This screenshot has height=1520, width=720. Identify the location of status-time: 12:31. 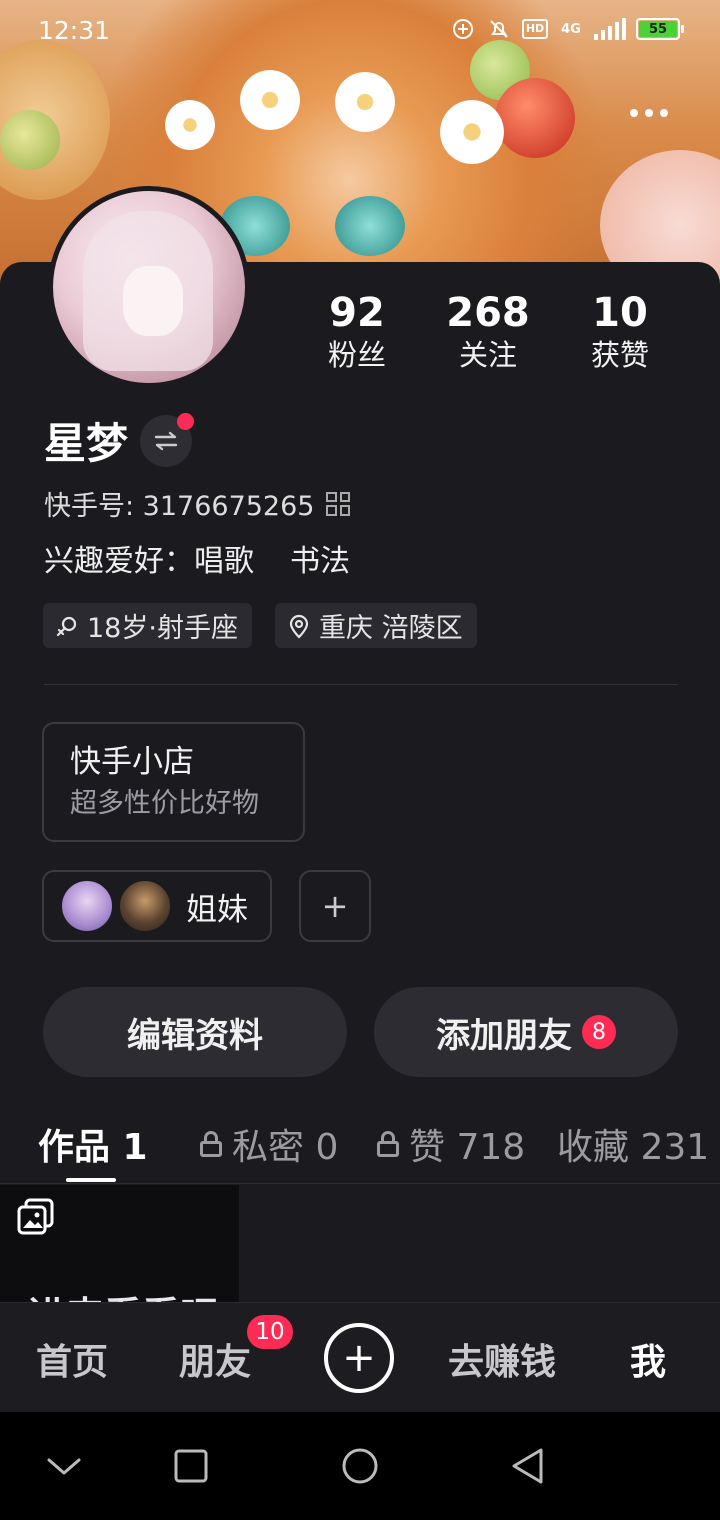
(74, 30).